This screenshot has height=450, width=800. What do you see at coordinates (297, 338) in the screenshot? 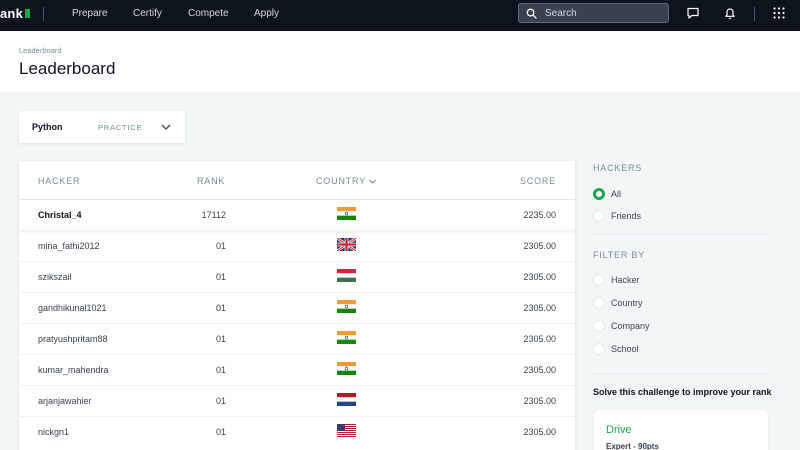
I see `table-row: pratyushpritam88 01 2305.00` at bounding box center [297, 338].